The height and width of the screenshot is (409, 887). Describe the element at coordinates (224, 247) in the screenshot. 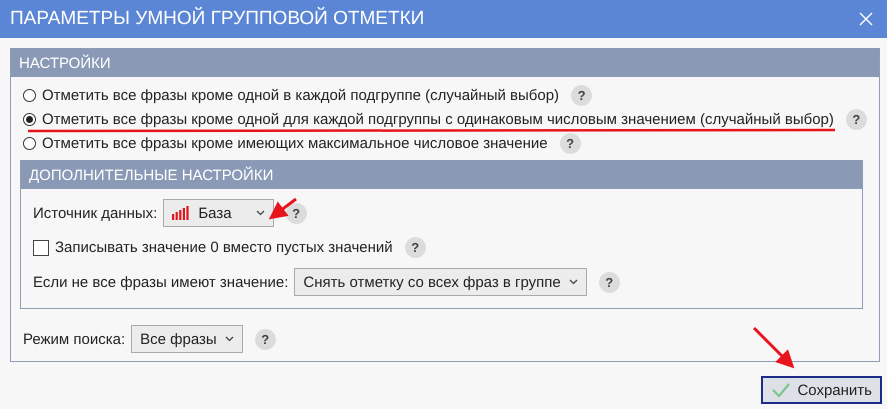

I see `checkbox-label: Записывать значение 0 вместо пустых значений` at that location.